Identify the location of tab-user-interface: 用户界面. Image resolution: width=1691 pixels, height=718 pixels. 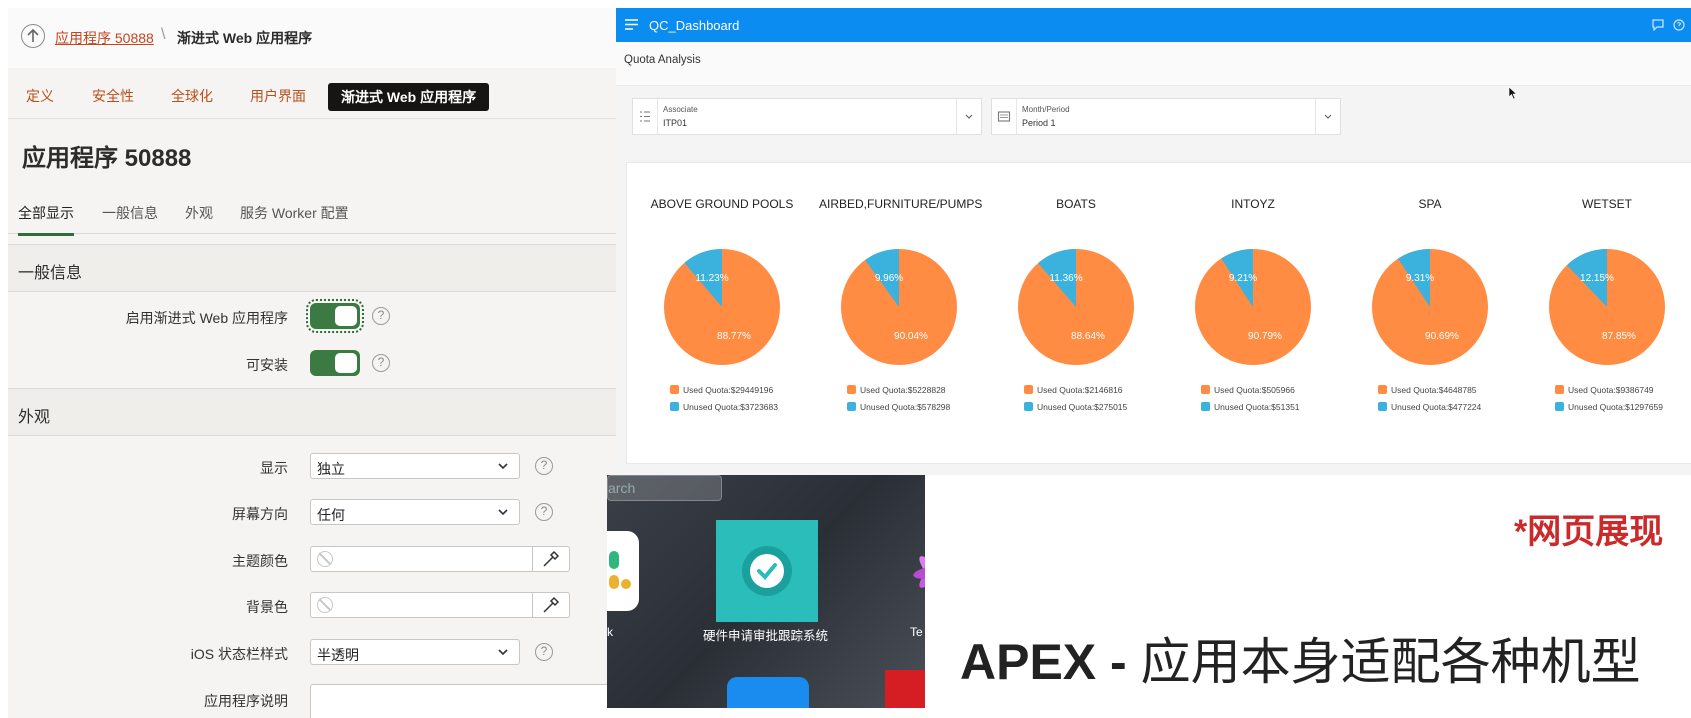
(278, 96).